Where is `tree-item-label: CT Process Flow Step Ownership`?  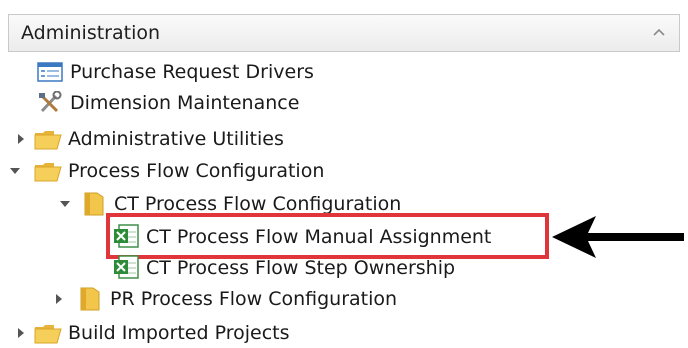 tree-item-label: CT Process Flow Step Ownership is located at coordinates (301, 268).